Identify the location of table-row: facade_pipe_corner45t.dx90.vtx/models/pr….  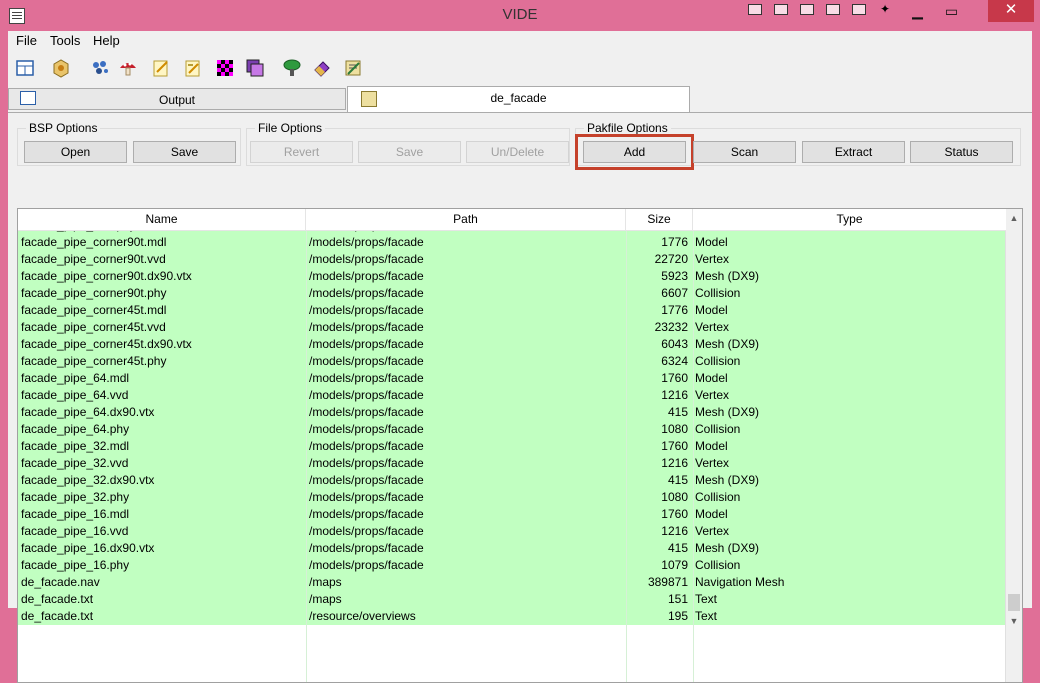
(512, 344).